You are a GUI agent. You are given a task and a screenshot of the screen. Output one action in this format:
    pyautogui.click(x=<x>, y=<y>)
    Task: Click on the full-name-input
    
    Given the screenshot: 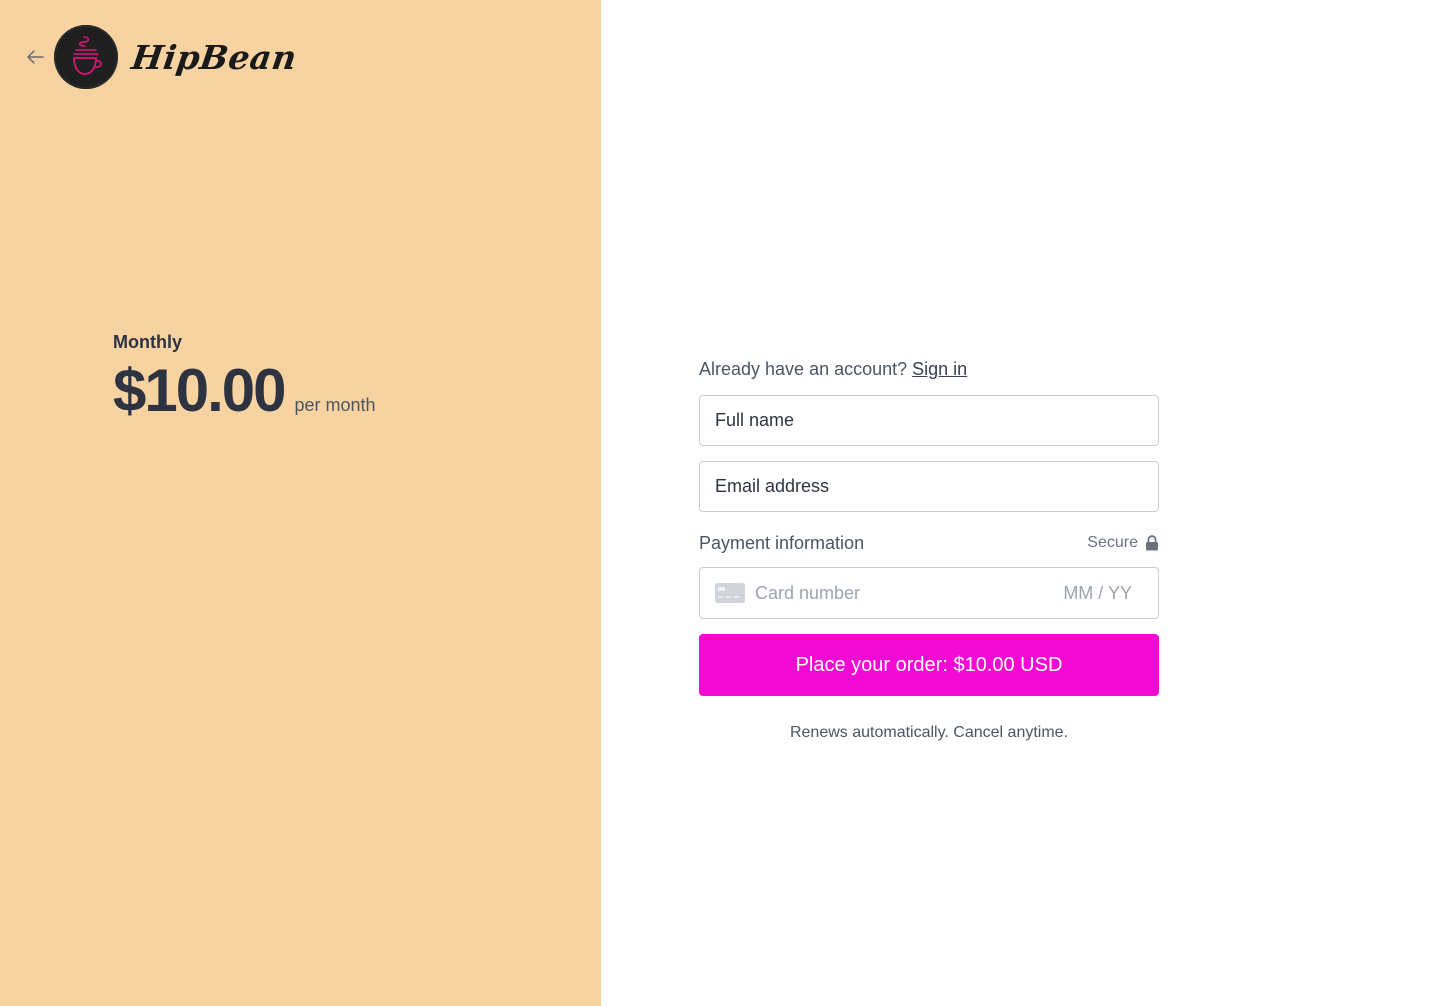 What is the action you would take?
    pyautogui.click(x=929, y=420)
    